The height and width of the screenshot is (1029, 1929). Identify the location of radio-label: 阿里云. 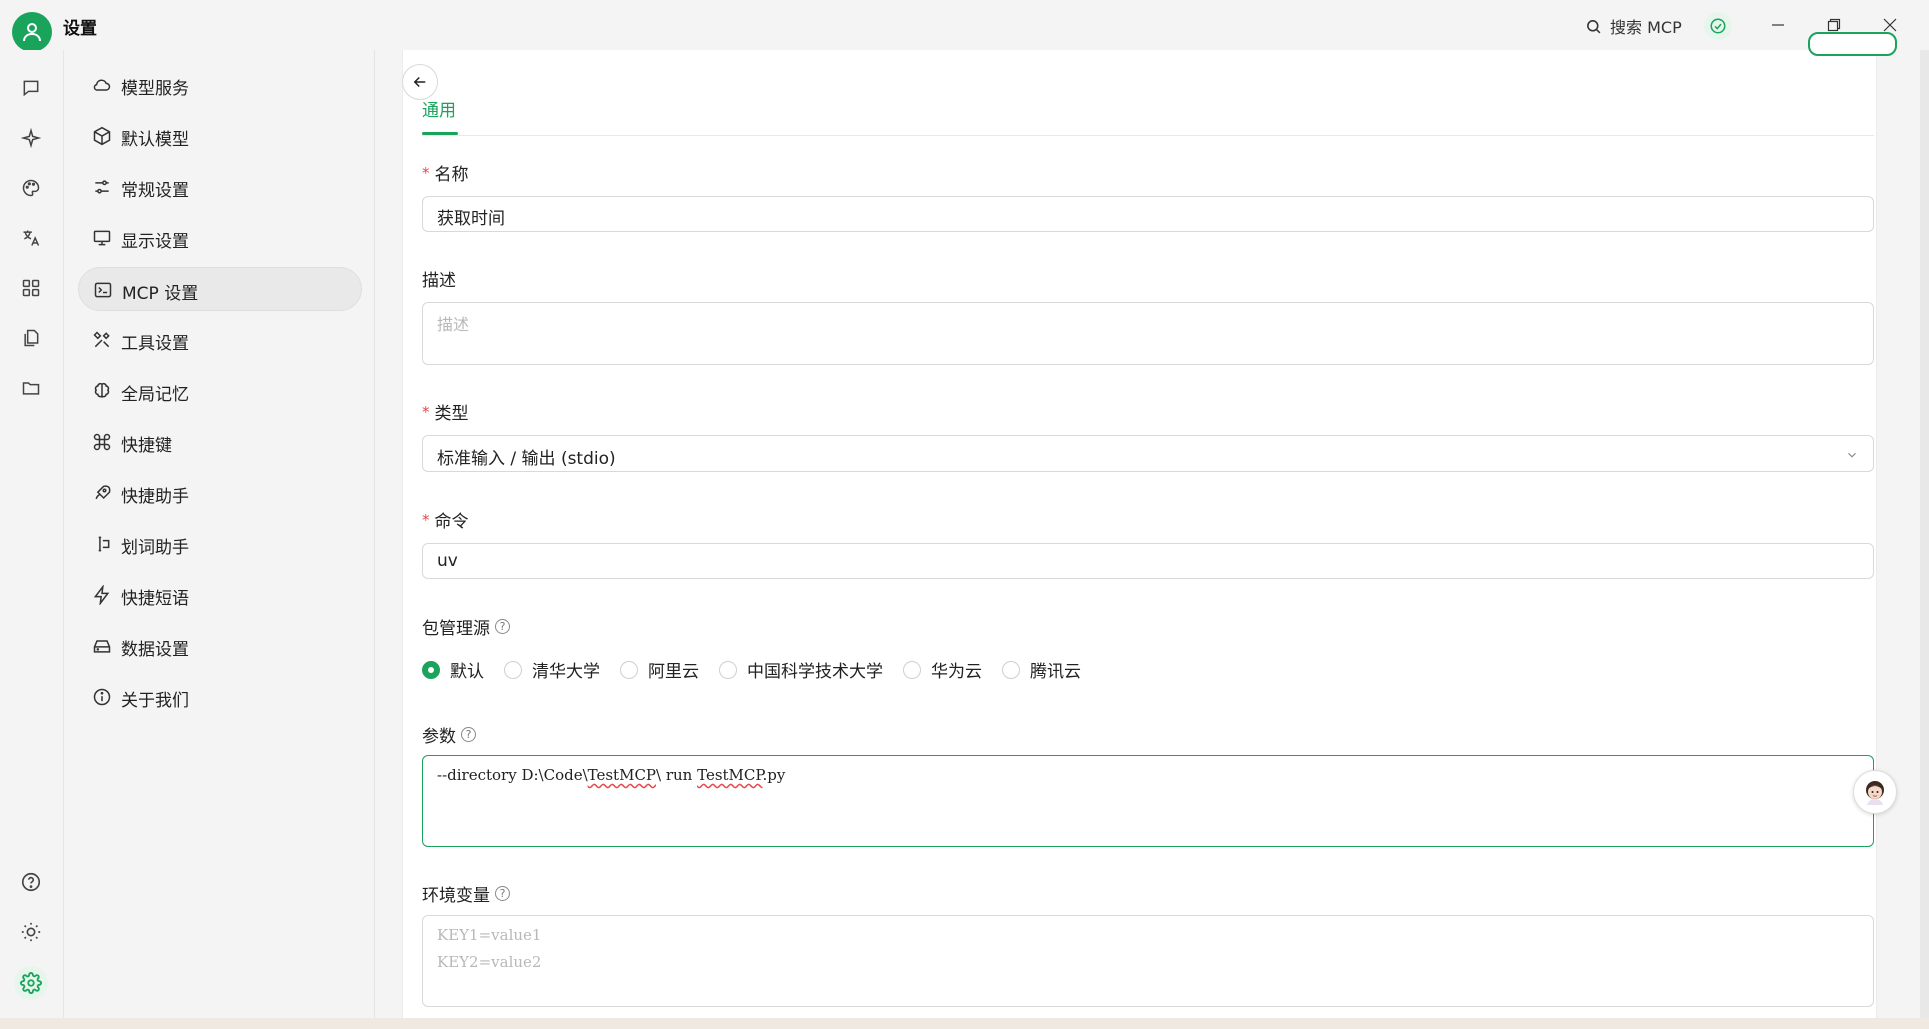
(673, 672).